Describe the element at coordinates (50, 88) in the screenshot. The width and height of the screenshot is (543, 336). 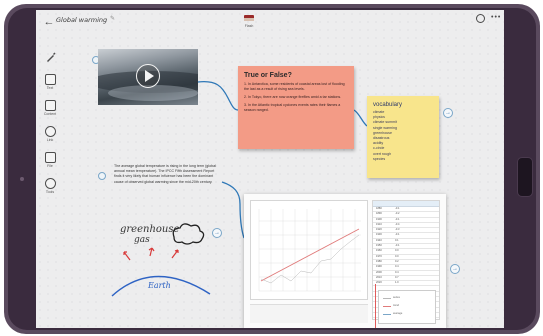
I see `tool-label: Text` at that location.